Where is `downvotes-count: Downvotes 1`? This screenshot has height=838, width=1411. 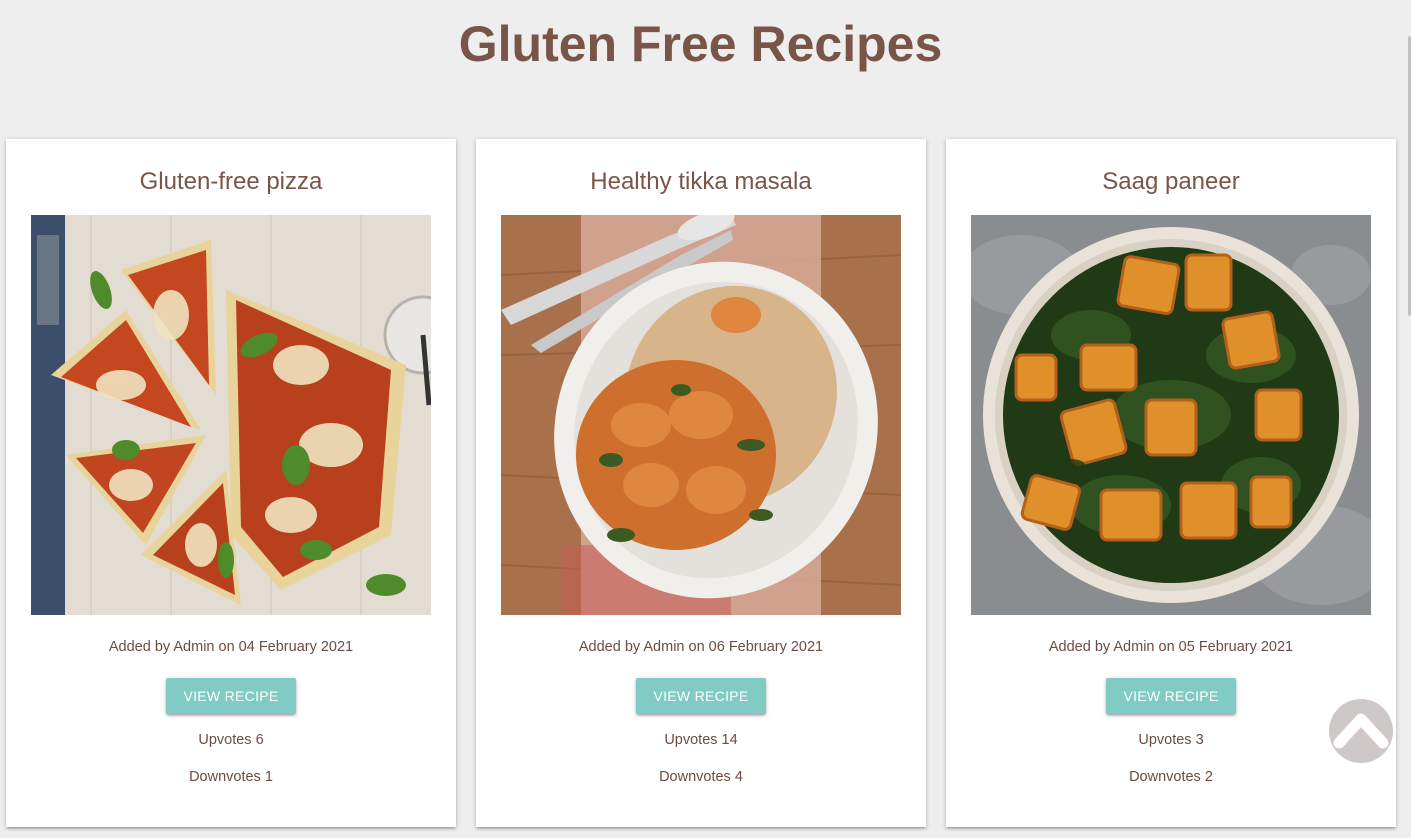 downvotes-count: Downvotes 1 is located at coordinates (231, 777).